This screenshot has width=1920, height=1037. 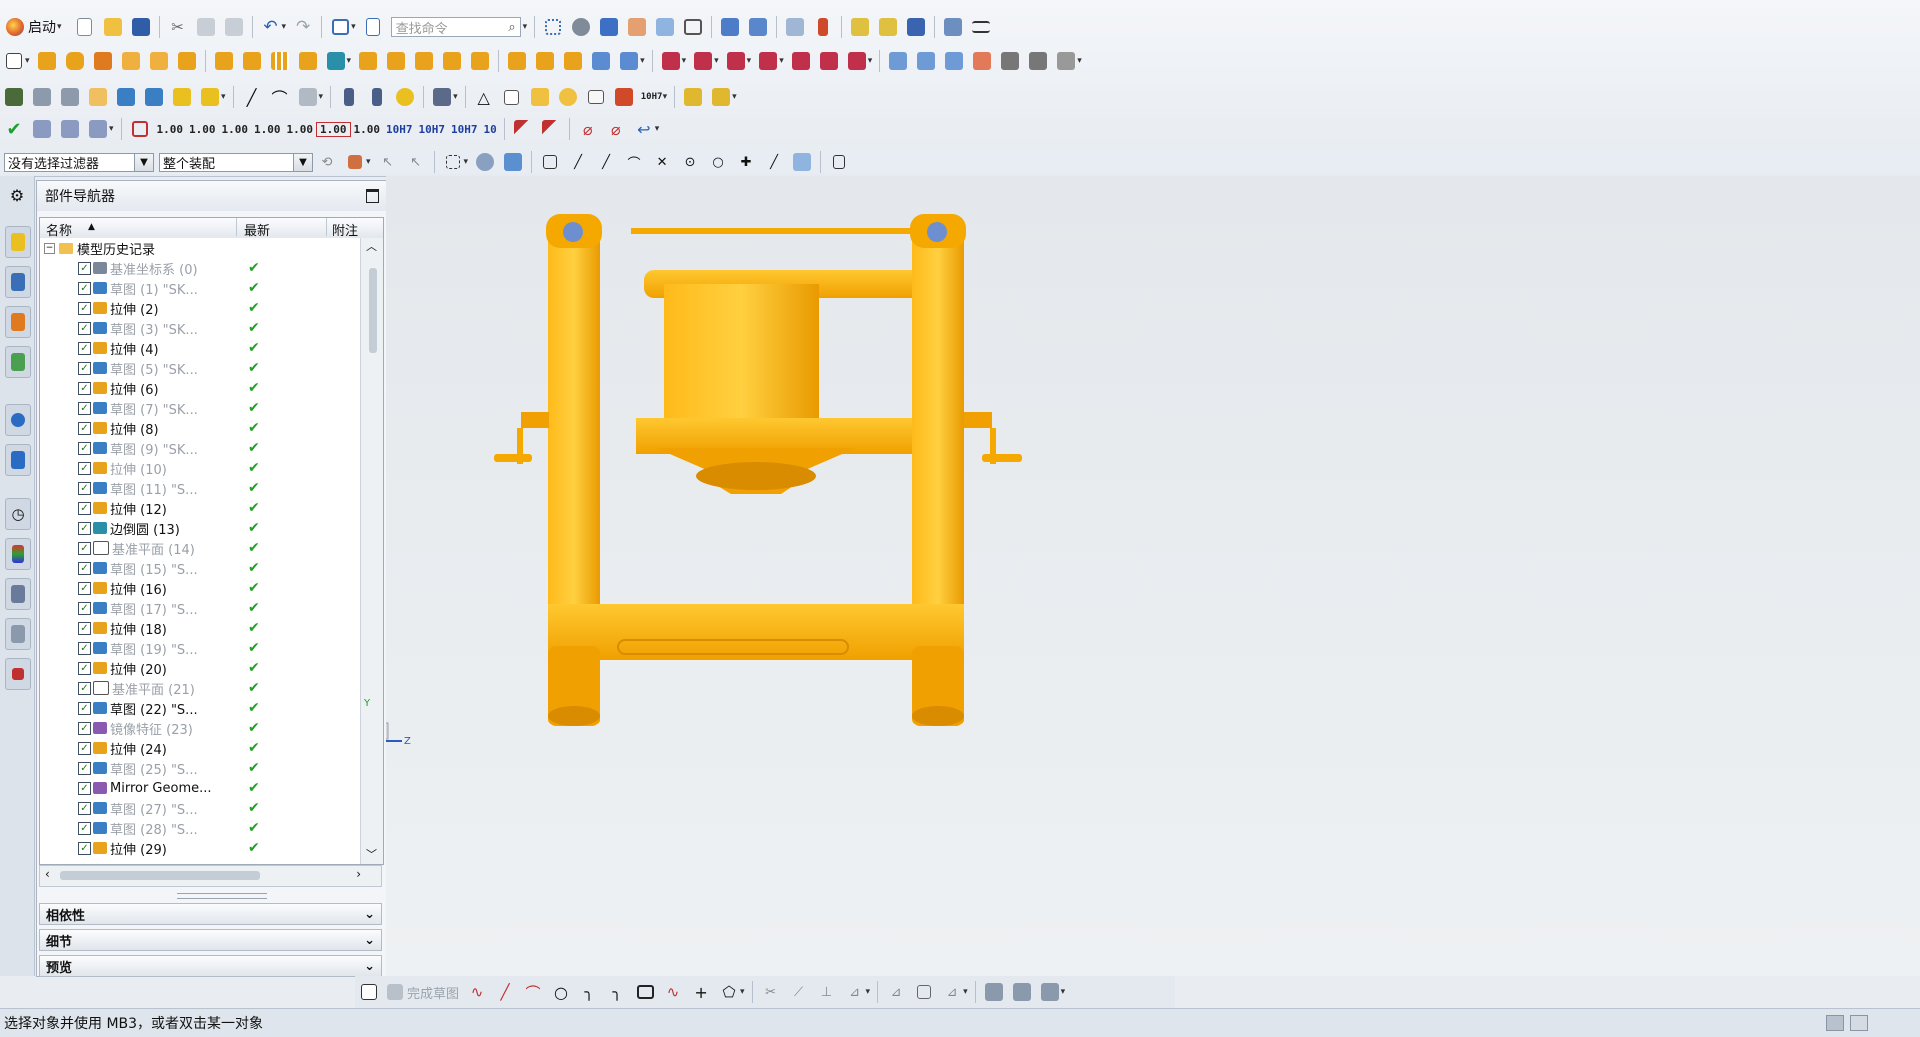 I want to click on snap-arc-center-button: ⊙, so click(x=690, y=162).